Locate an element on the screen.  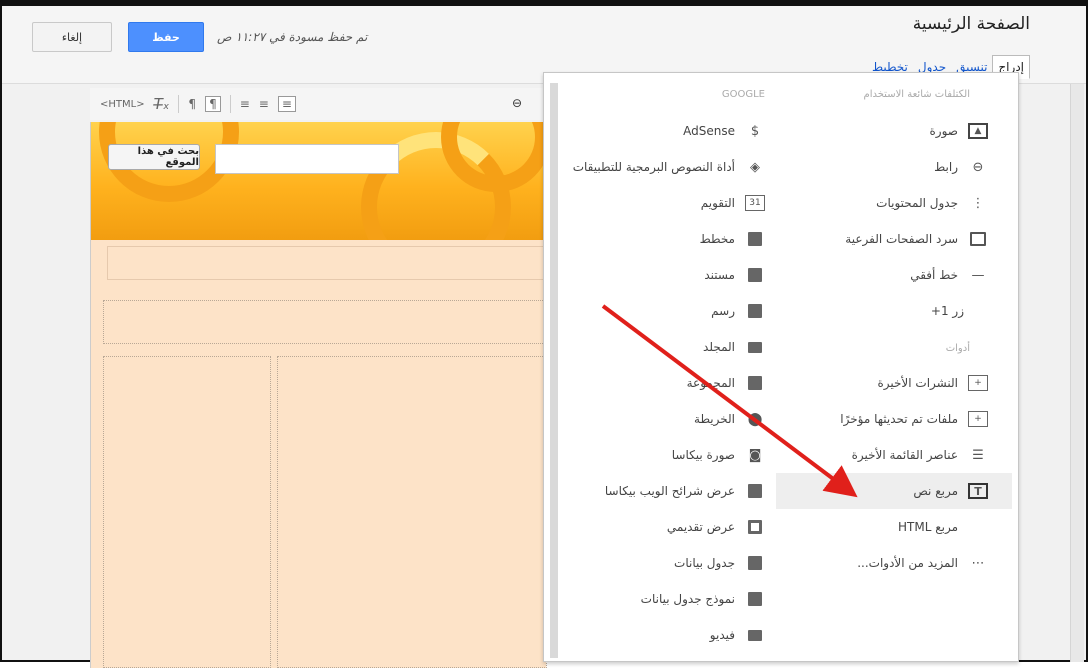
menu-item-group: المجموعة is located at coordinates (667, 383).